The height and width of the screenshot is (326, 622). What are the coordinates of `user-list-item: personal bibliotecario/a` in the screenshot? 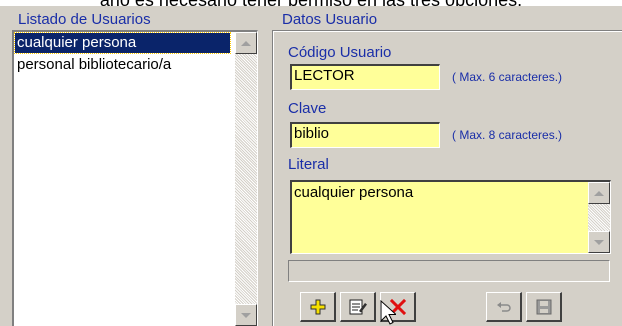 It's located at (122, 65).